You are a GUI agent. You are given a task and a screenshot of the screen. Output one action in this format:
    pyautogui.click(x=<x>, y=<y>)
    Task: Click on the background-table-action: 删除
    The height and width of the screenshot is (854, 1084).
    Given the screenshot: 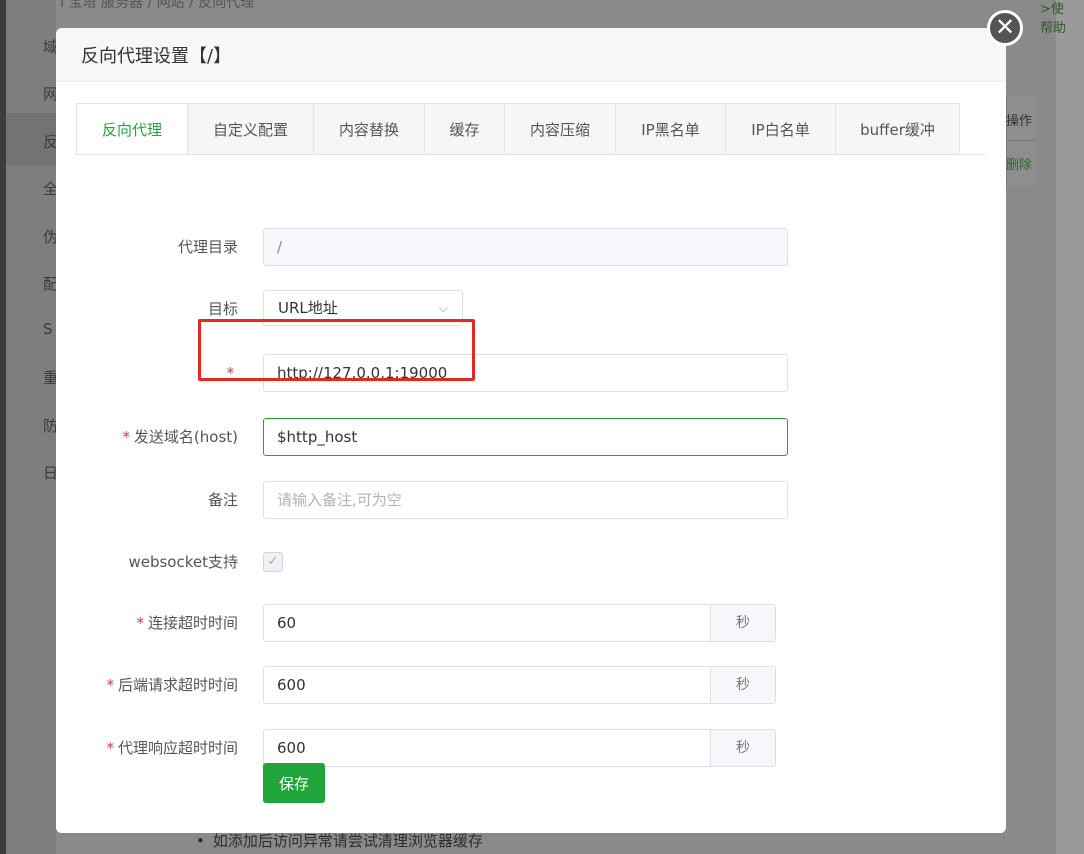 What is the action you would take?
    pyautogui.click(x=1019, y=165)
    